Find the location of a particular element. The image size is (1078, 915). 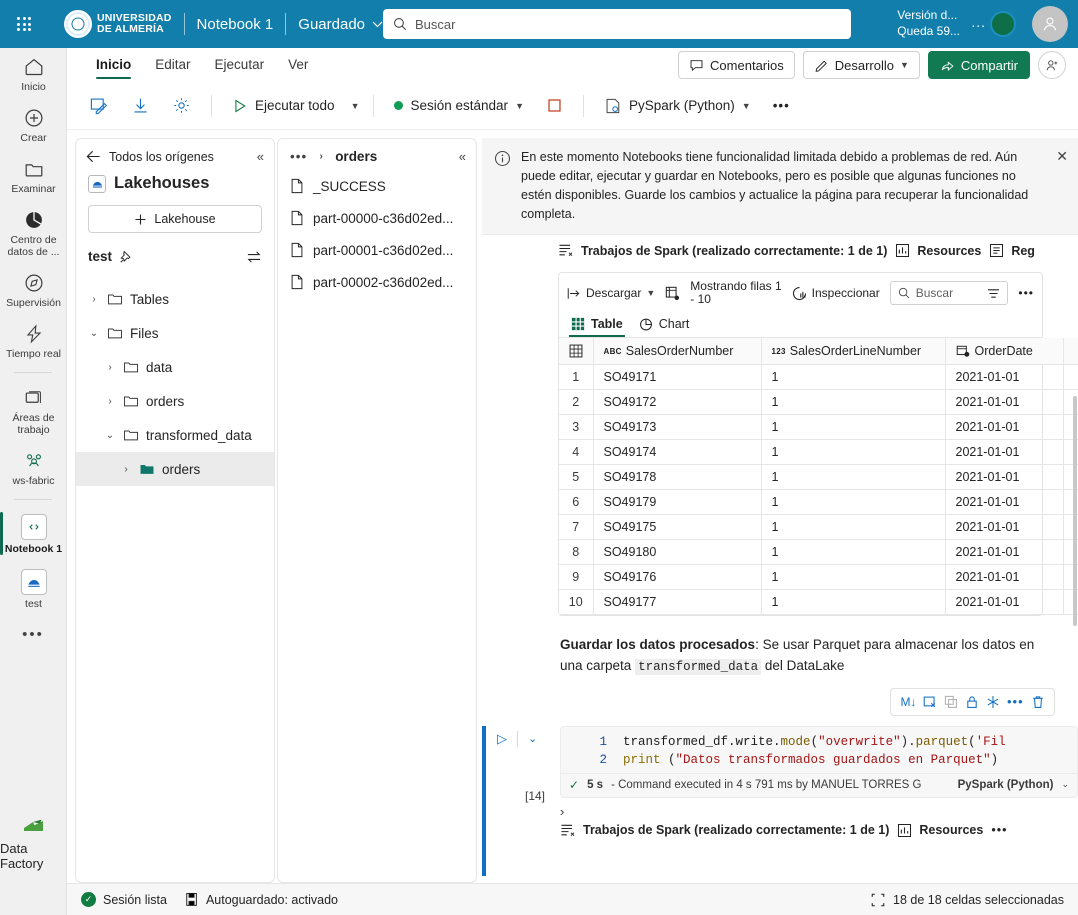

all-sources-back-button: Todos los orígenes is located at coordinates (150, 157).